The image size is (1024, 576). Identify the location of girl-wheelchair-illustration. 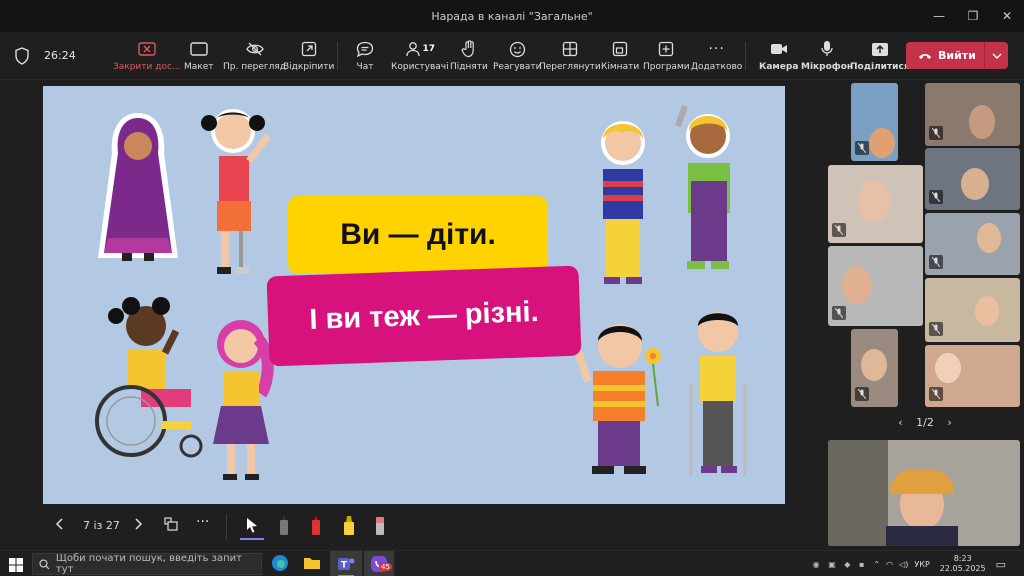
(149, 377).